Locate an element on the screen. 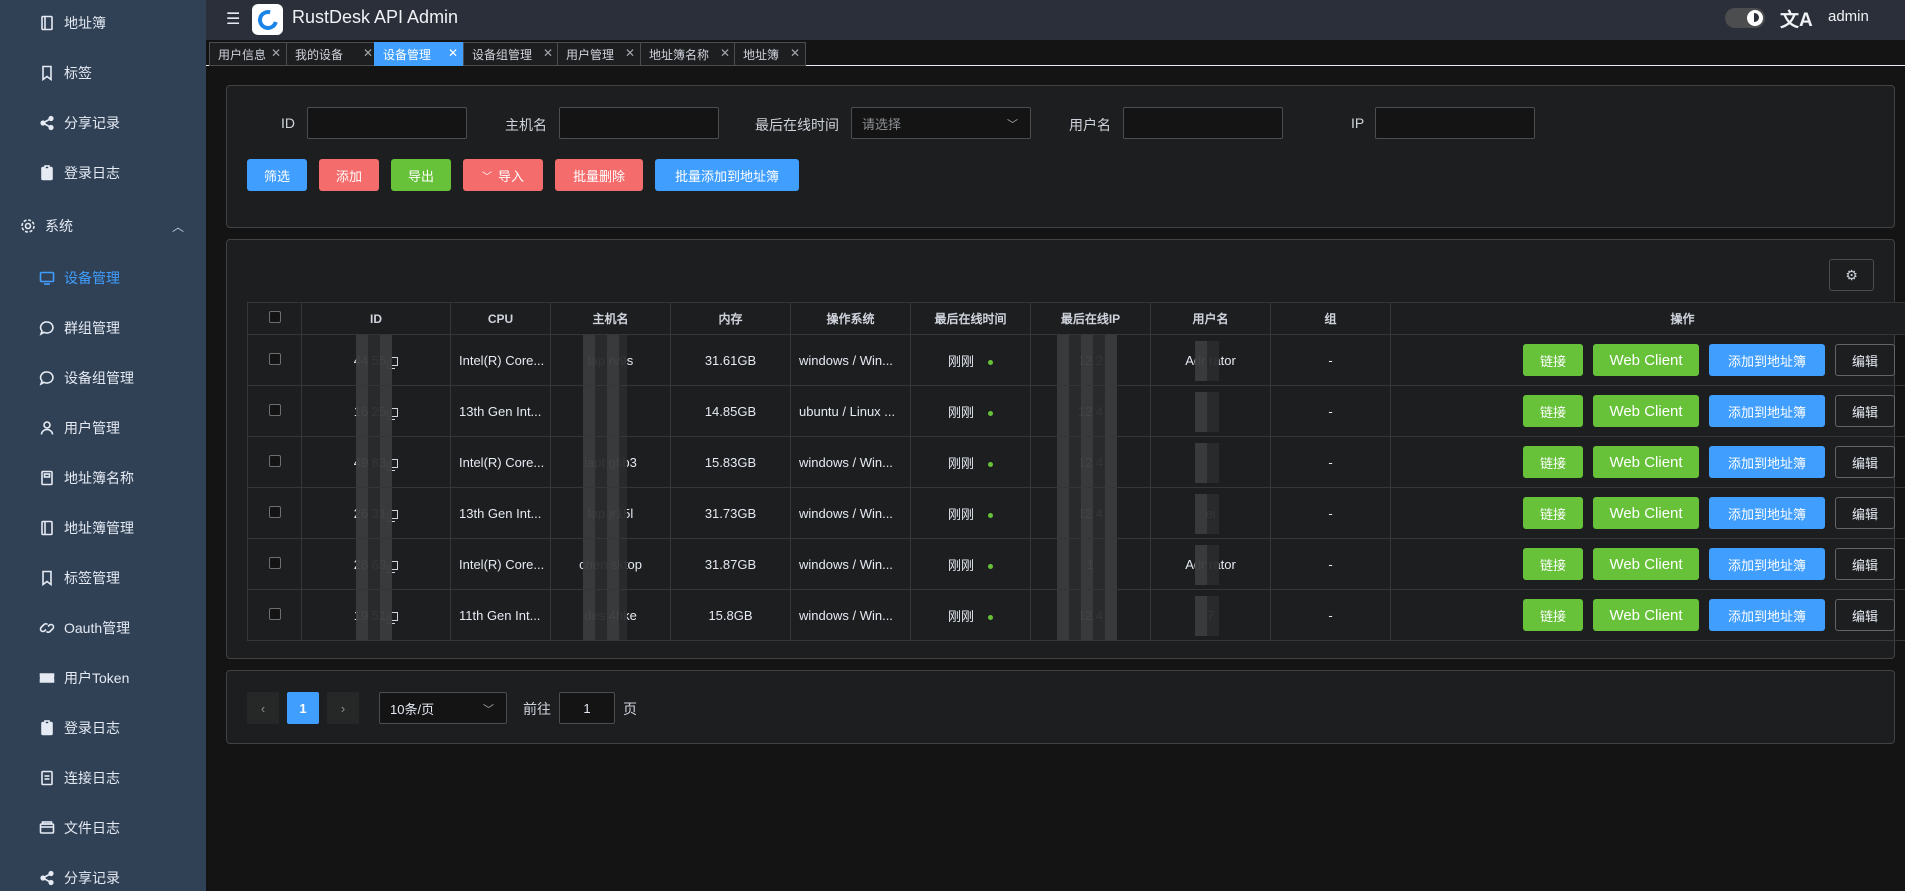 The width and height of the screenshot is (1905, 891). sidebar-item-address-book: 地址簿 is located at coordinates (103, 24).